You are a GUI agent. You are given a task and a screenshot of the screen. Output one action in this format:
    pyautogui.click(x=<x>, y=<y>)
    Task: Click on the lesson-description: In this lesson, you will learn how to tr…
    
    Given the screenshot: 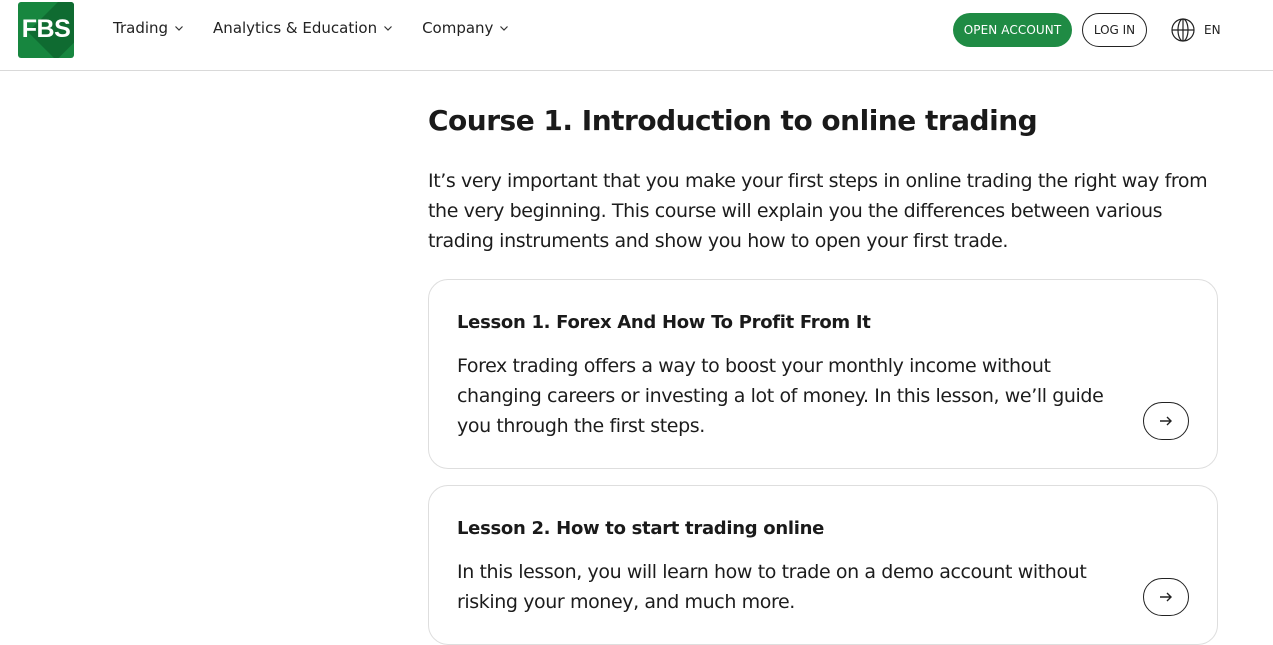 What is the action you would take?
    pyautogui.click(x=772, y=587)
    